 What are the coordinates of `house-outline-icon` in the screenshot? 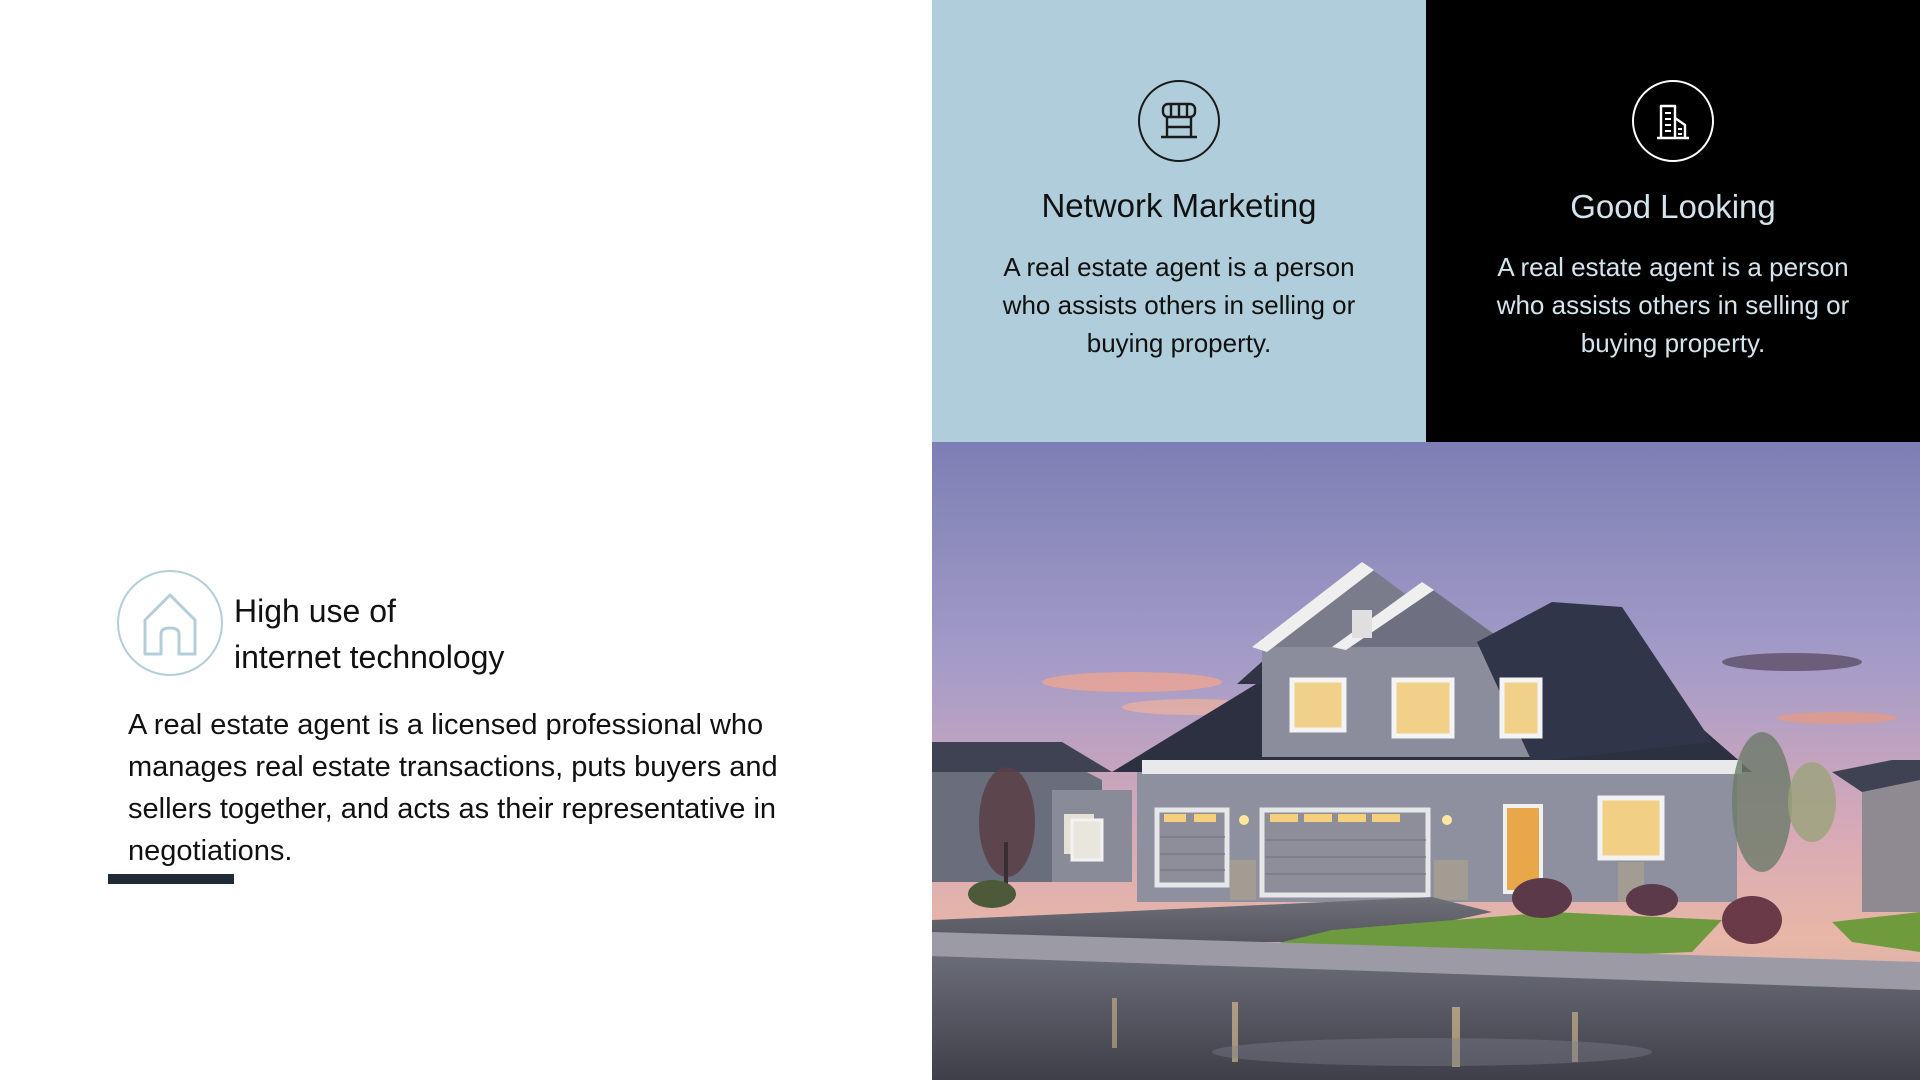 It's located at (170, 623).